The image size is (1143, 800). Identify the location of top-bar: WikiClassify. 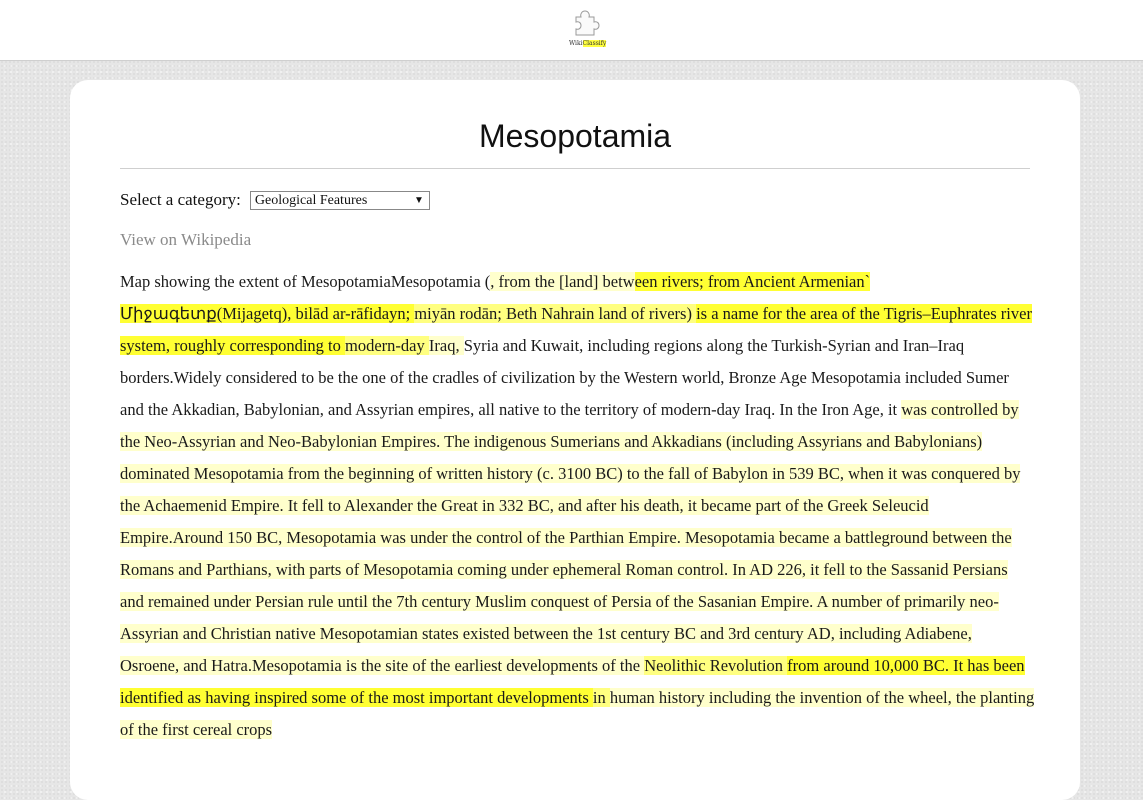
(571, 30).